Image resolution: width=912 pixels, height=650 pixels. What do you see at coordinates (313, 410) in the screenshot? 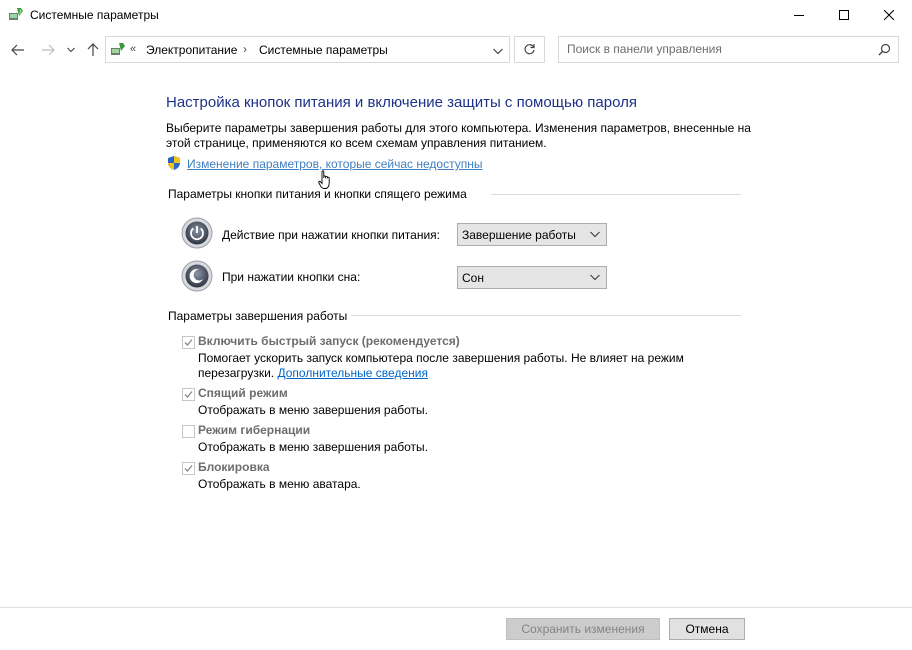
I see `sleep-description: Отображать в меню завершения работы.` at bounding box center [313, 410].